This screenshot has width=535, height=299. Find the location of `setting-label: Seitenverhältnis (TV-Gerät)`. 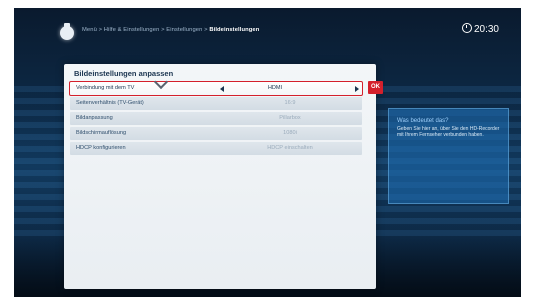

setting-label: Seitenverhältnis (TV-Gerät) is located at coordinates (110, 103).